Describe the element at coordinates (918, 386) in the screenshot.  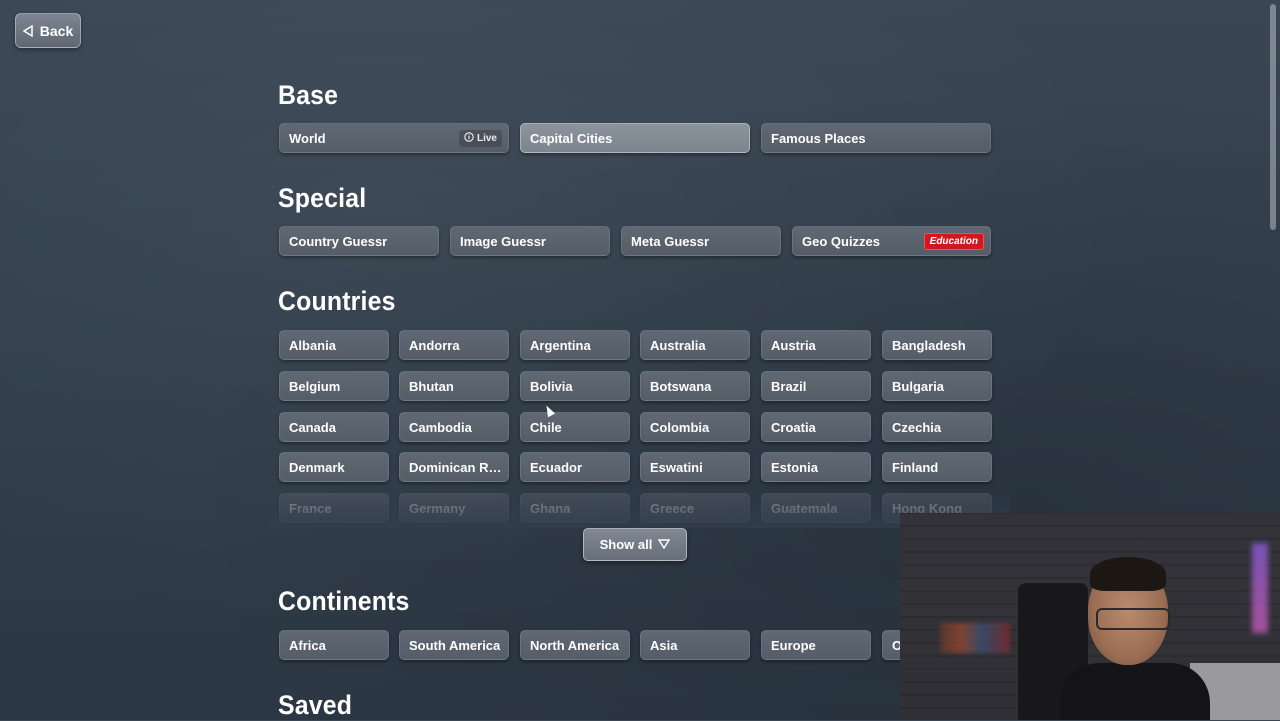
I see `tile-label: Bulgaria` at that location.